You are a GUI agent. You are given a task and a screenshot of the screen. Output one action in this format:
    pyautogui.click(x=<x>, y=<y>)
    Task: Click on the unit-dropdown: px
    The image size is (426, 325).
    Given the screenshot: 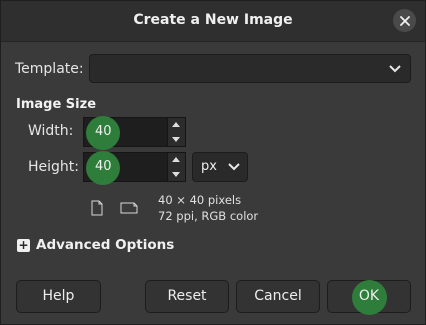 What is the action you would take?
    pyautogui.click(x=220, y=167)
    